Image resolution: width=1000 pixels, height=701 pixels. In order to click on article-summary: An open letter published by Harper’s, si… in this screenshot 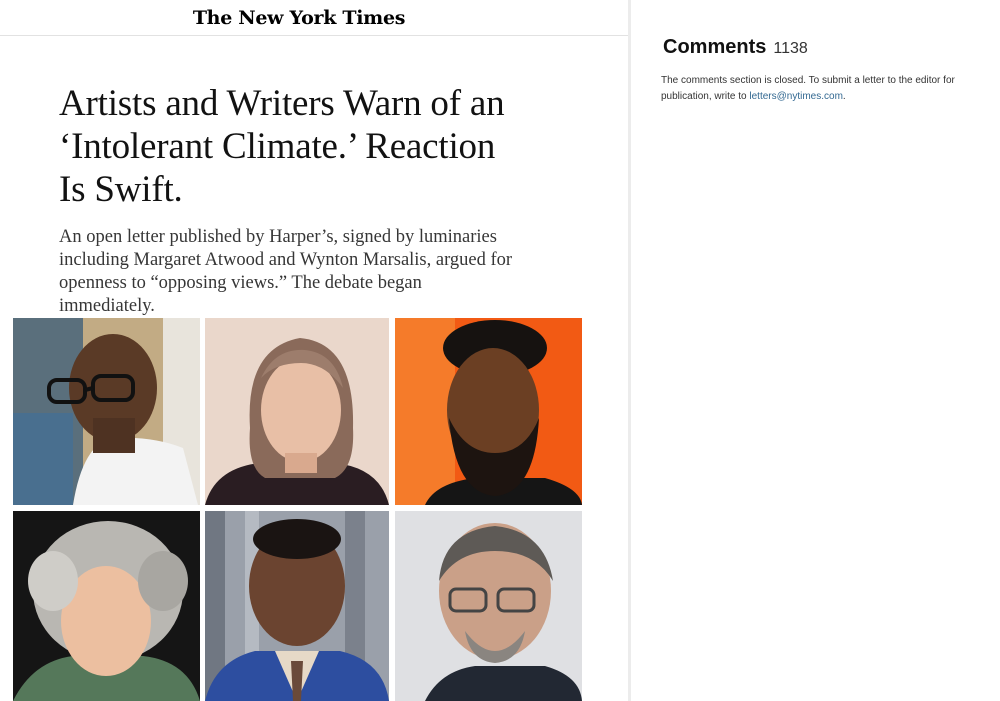, I will do `click(286, 271)`.